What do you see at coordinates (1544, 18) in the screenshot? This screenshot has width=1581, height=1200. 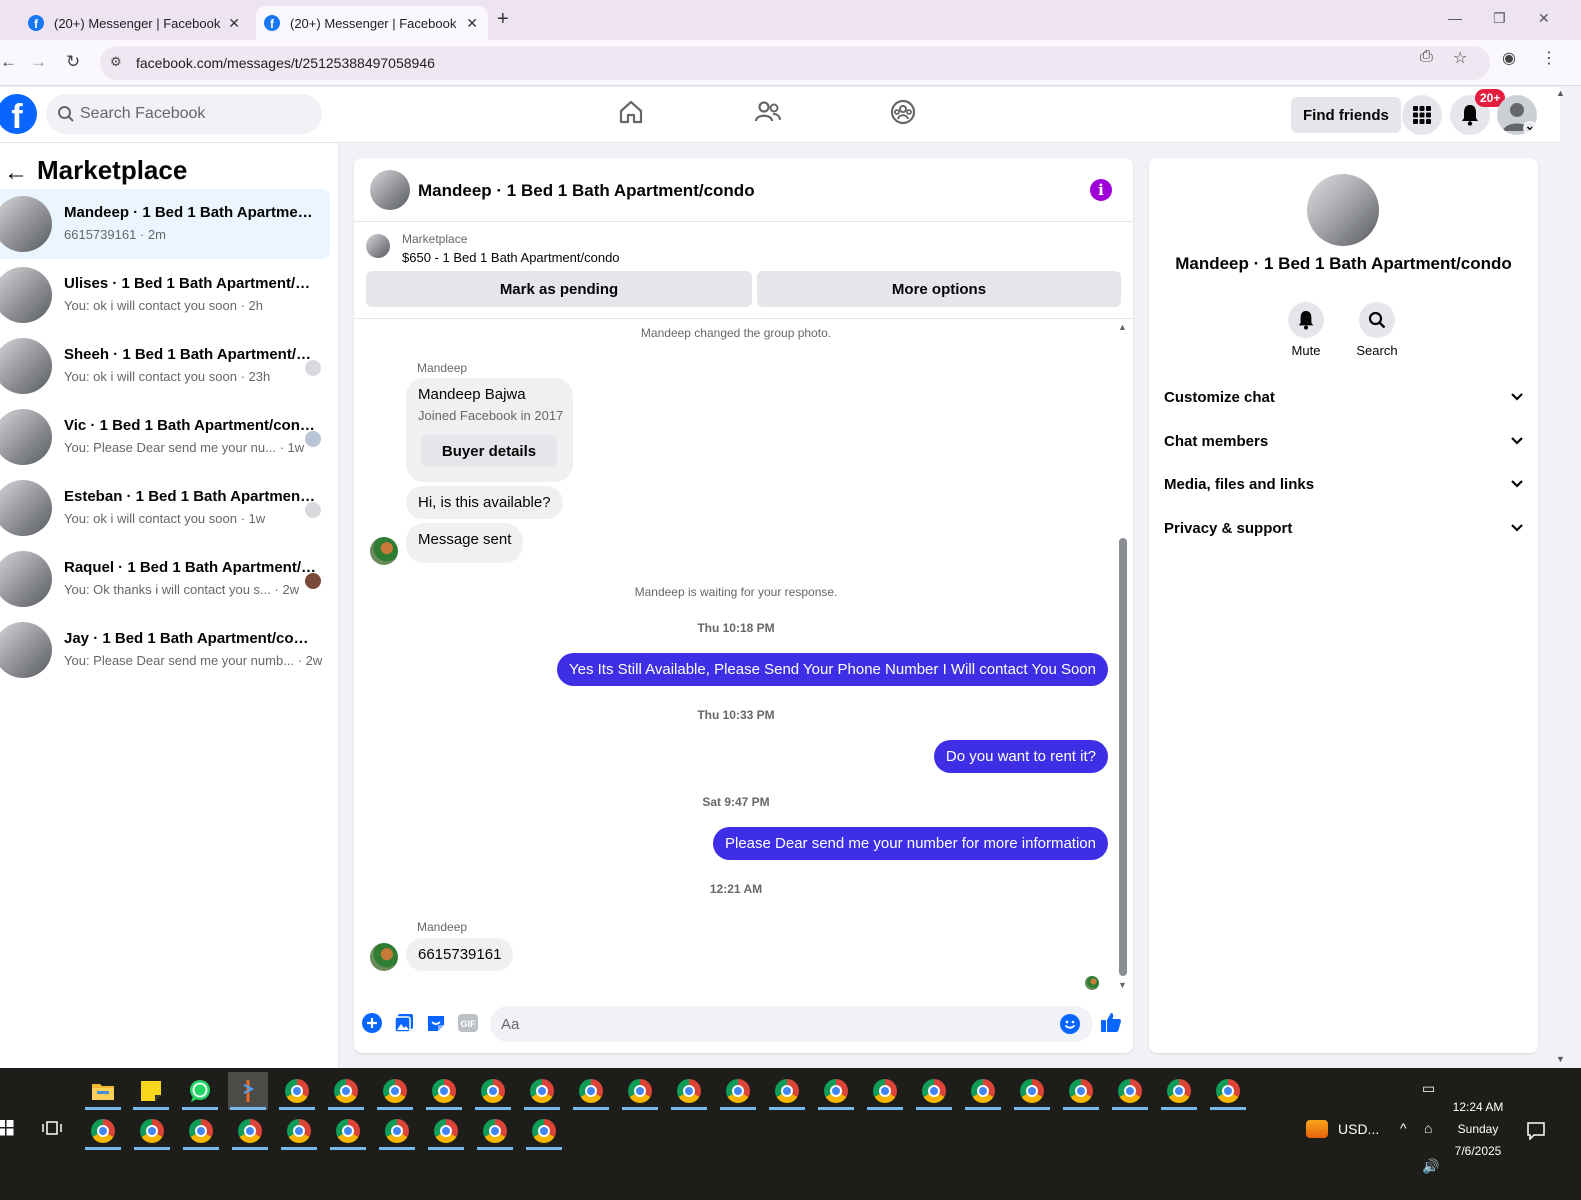 I see `close-window-icon: ✕` at bounding box center [1544, 18].